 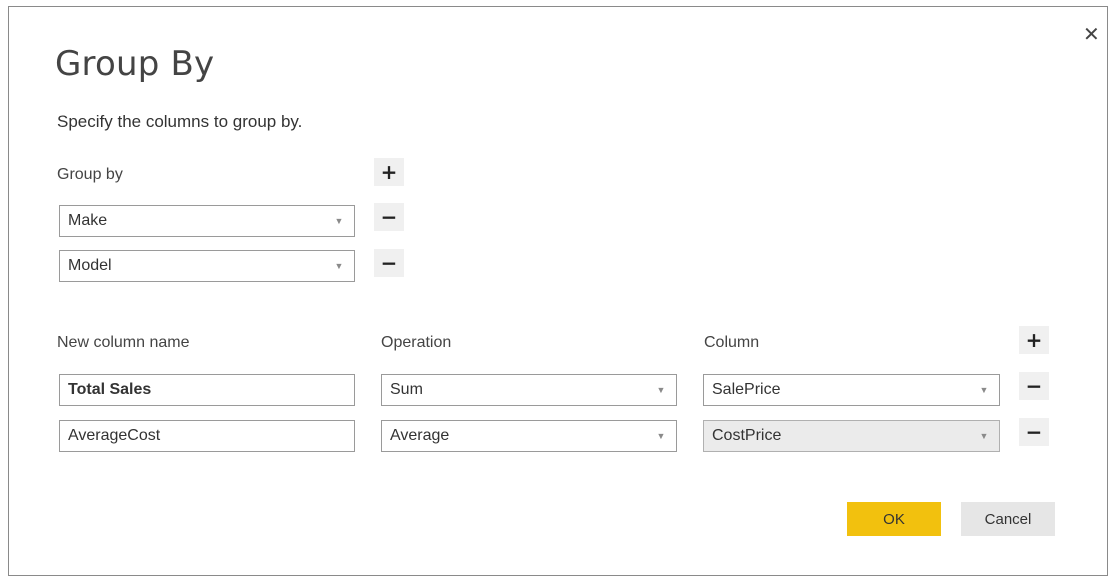 I want to click on dialog-title: Group By, so click(x=135, y=64).